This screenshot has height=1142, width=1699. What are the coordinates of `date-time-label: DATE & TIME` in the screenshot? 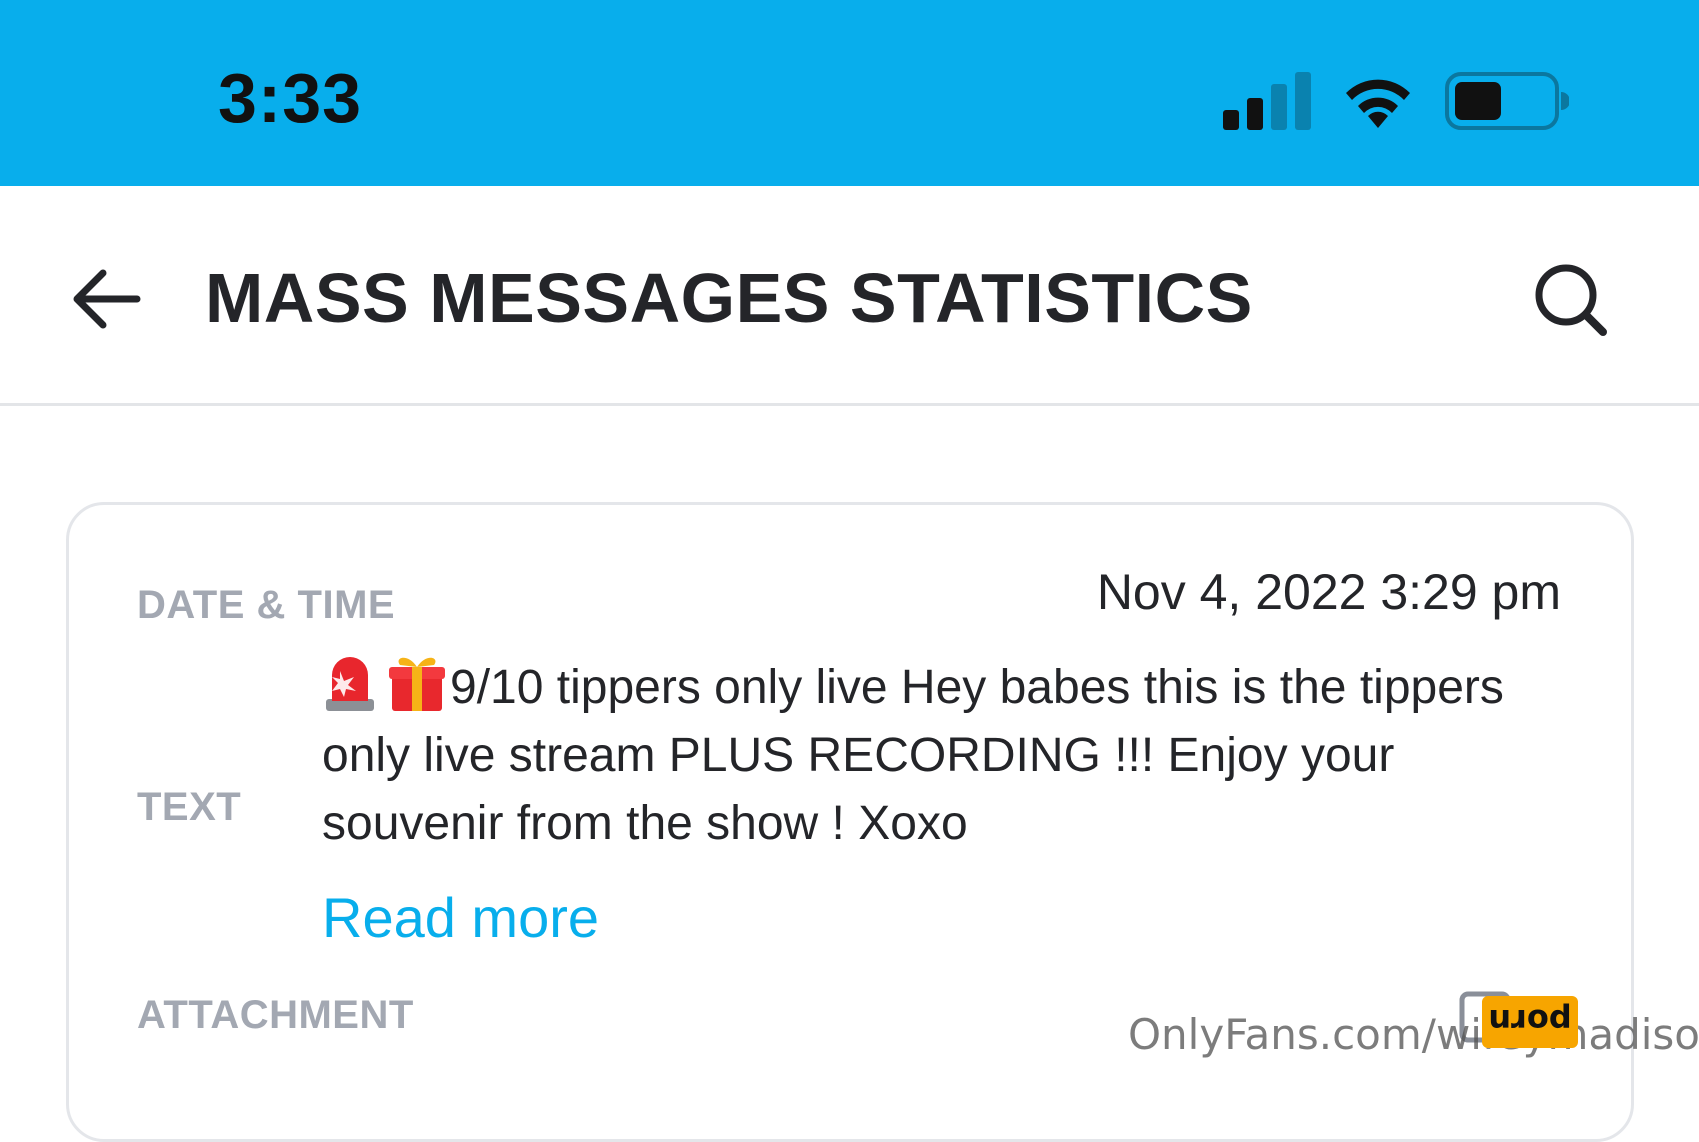 It's located at (266, 605).